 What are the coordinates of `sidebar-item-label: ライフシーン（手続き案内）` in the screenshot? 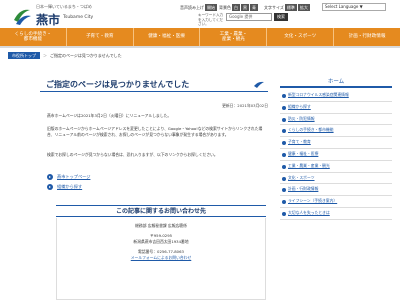 It's located at (313, 201).